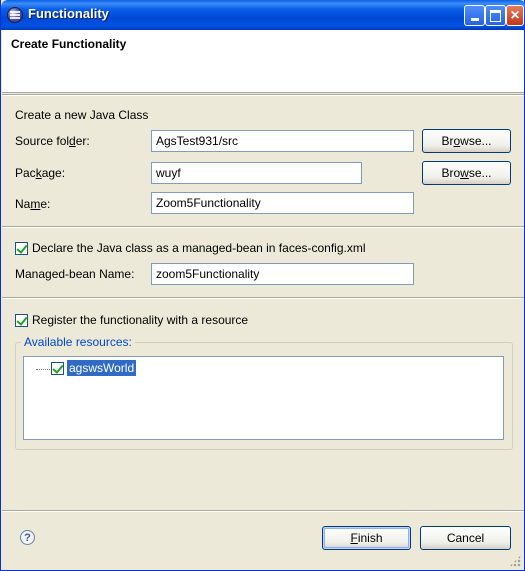 The image size is (525, 571). What do you see at coordinates (474, 15) in the screenshot?
I see `minimize-button` at bounding box center [474, 15].